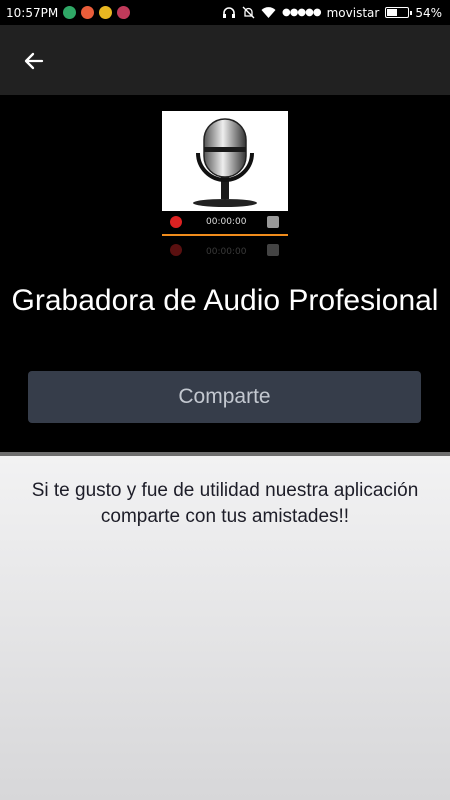 The width and height of the screenshot is (450, 800). I want to click on signal-strength: ●●●●●, so click(301, 12).